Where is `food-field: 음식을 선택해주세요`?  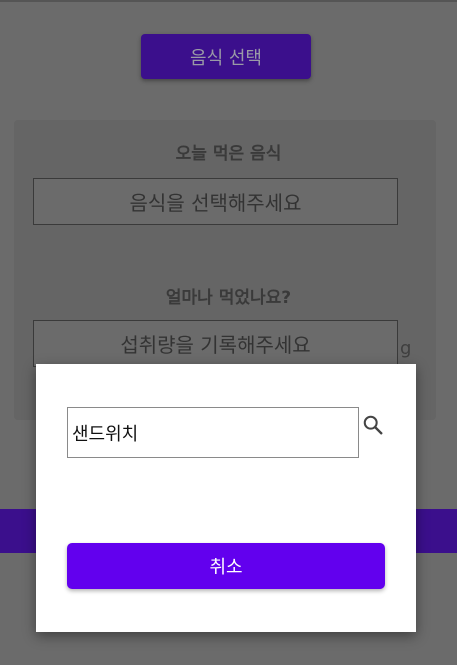 food-field: 음식을 선택해주세요 is located at coordinates (215, 201).